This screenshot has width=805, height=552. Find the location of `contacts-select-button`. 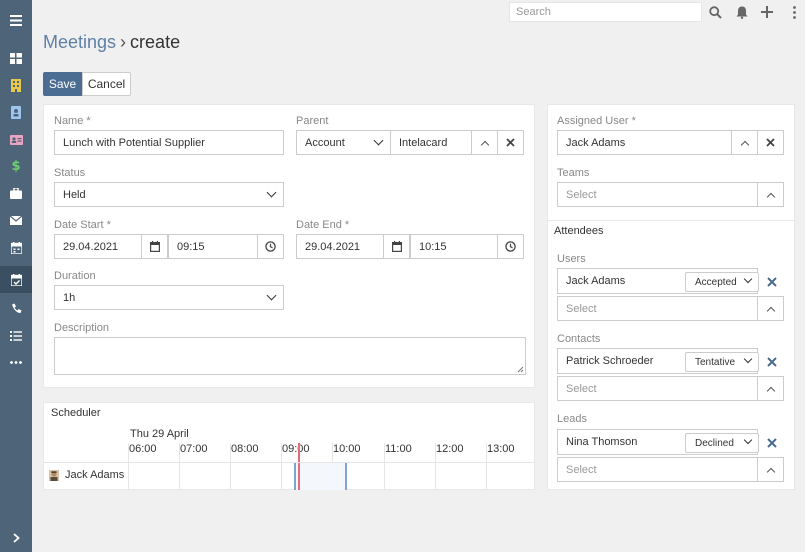

contacts-select-button is located at coordinates (770, 388).